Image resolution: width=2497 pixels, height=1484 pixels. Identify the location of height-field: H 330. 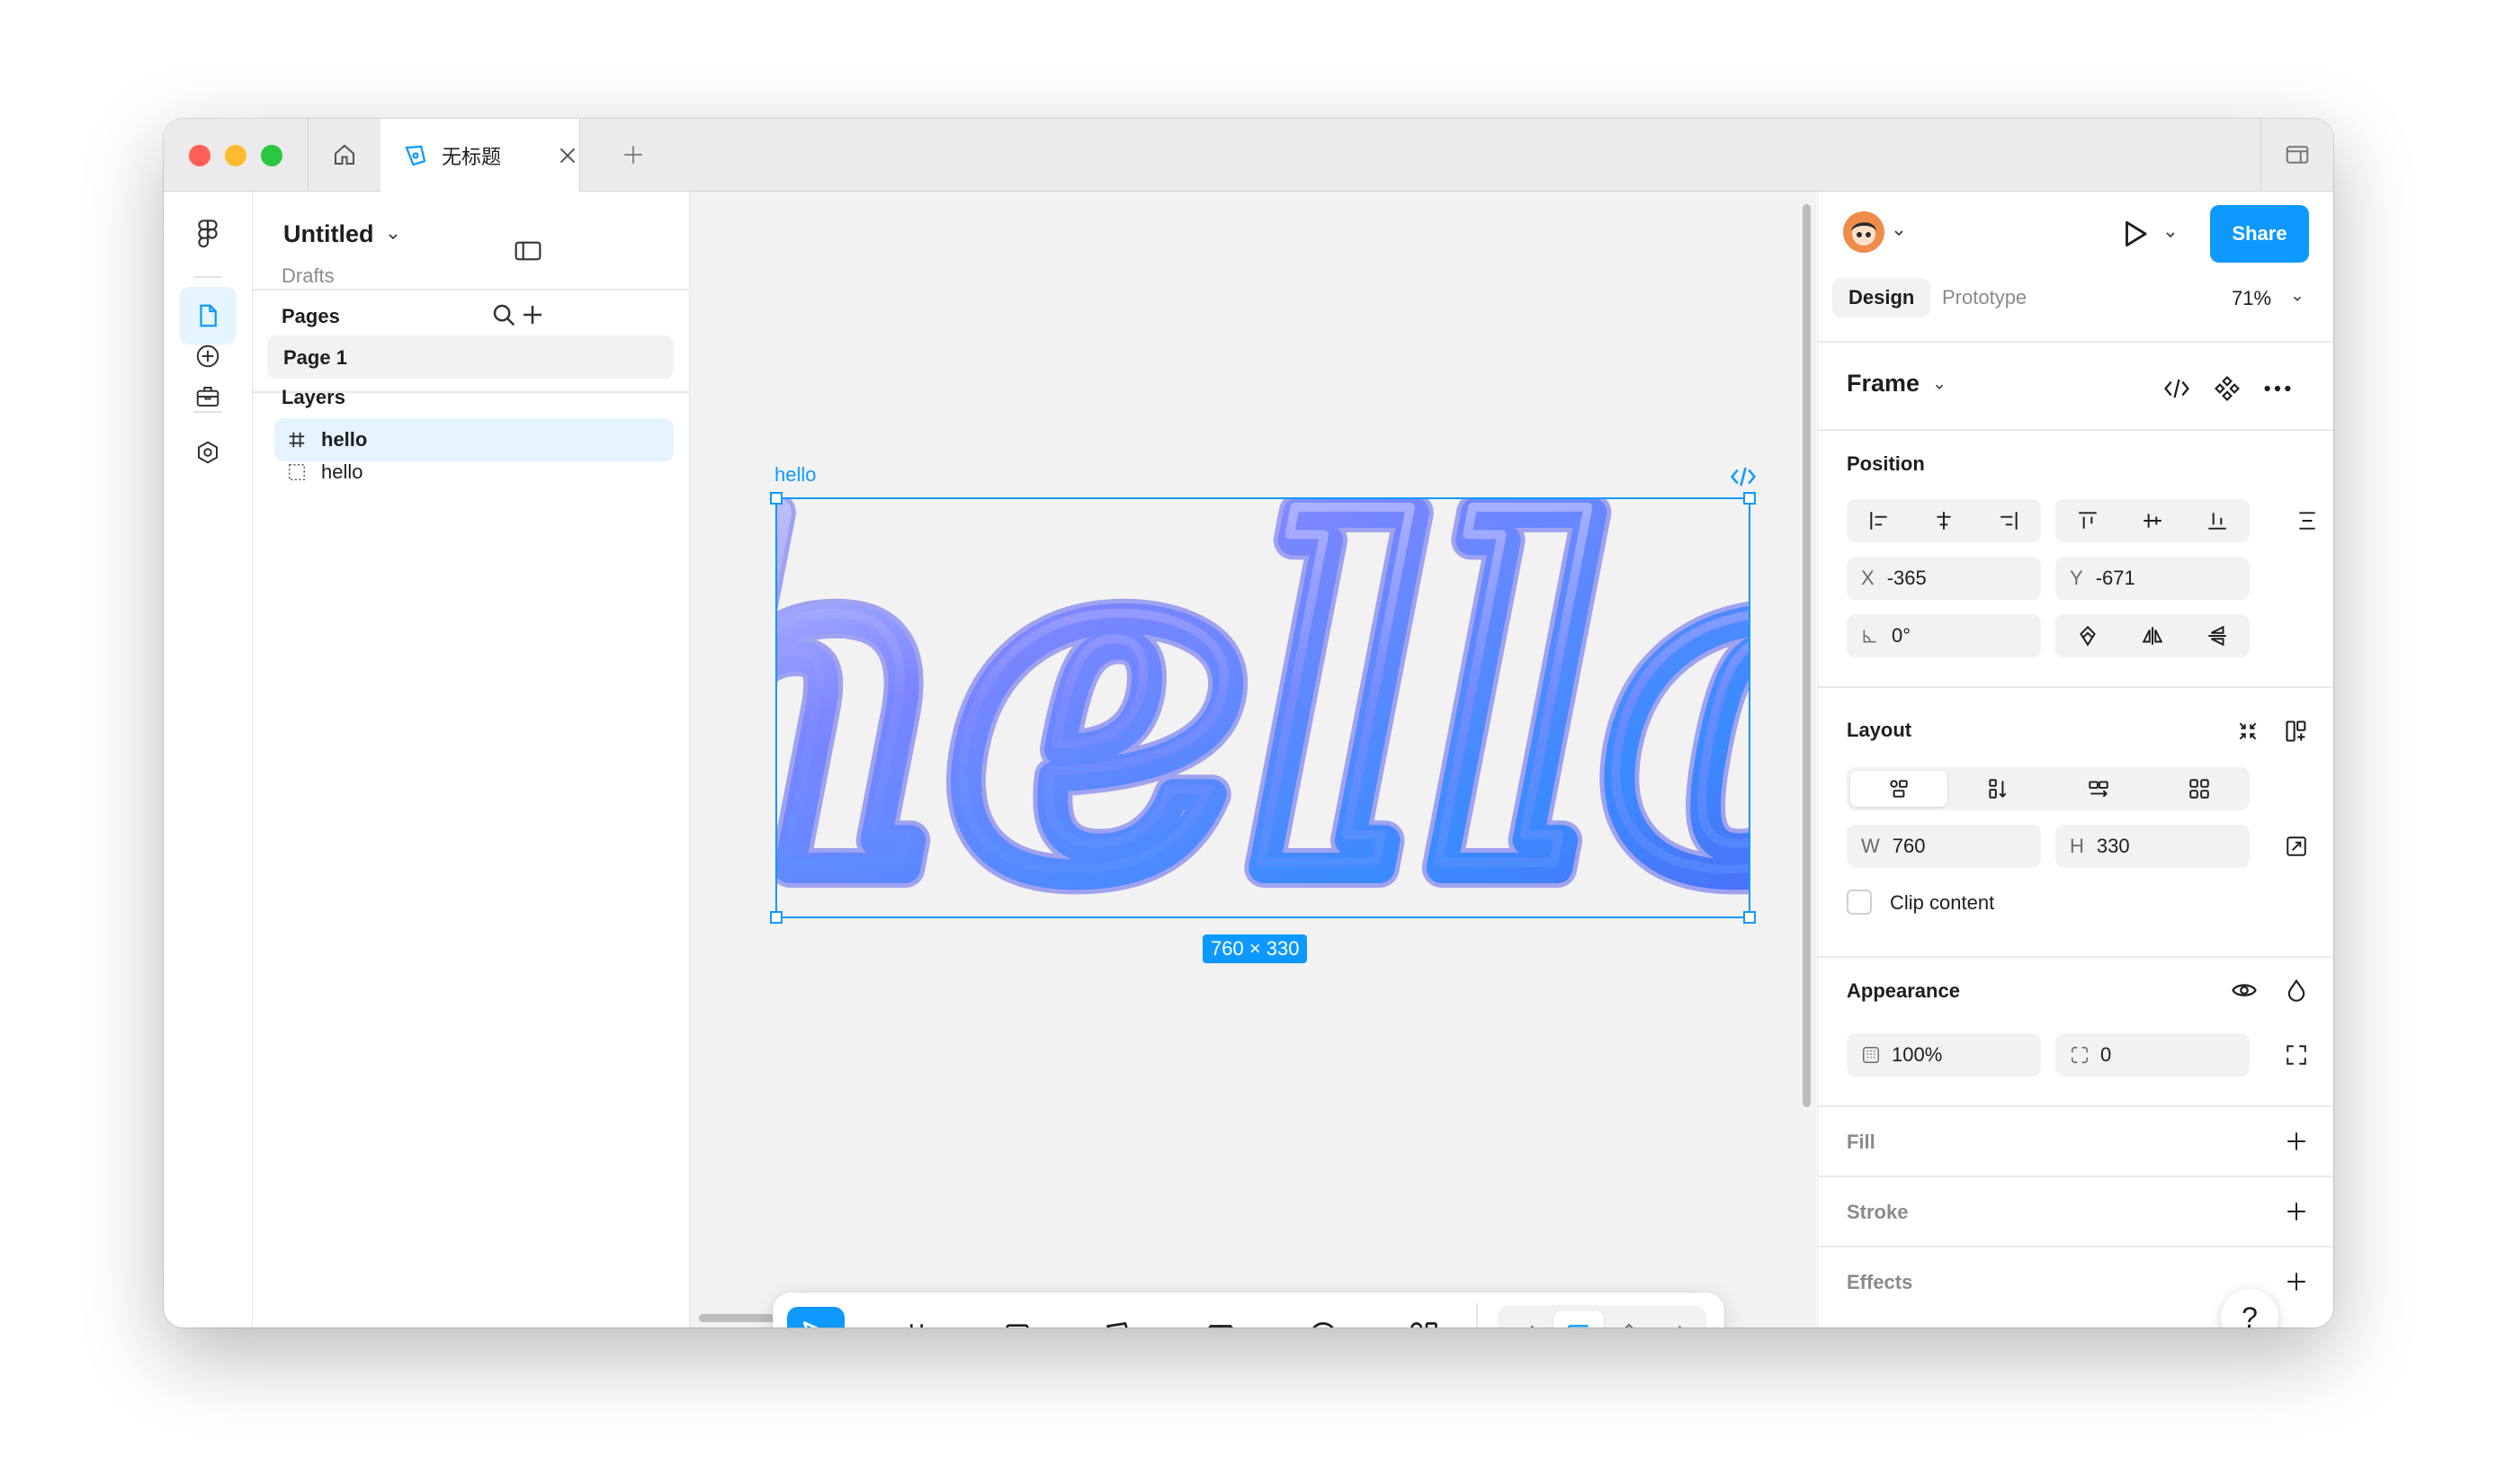
(2153, 846).